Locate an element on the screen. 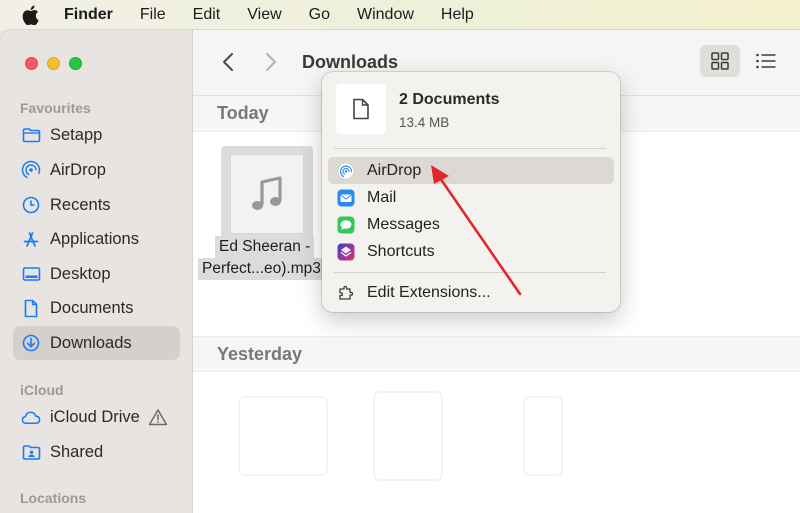 The image size is (800, 513). sidebar-item-label: Shared is located at coordinates (77, 451).